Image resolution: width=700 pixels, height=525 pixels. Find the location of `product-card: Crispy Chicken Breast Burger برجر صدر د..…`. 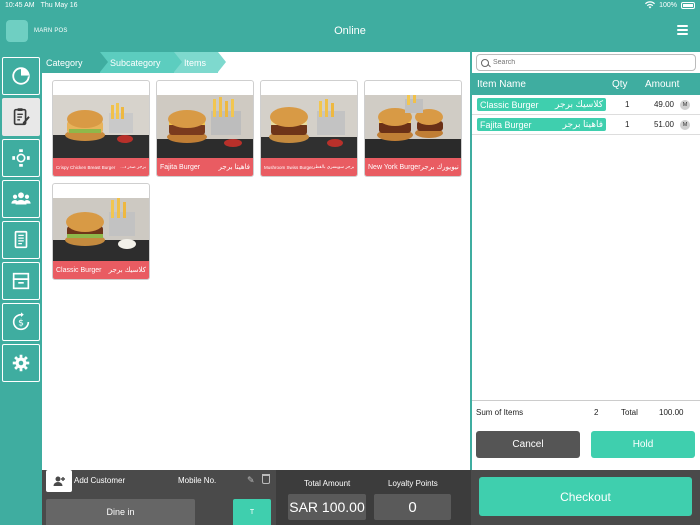

product-card: Crispy Chicken Breast Burger برجر صدر د..… is located at coordinates (101, 128).